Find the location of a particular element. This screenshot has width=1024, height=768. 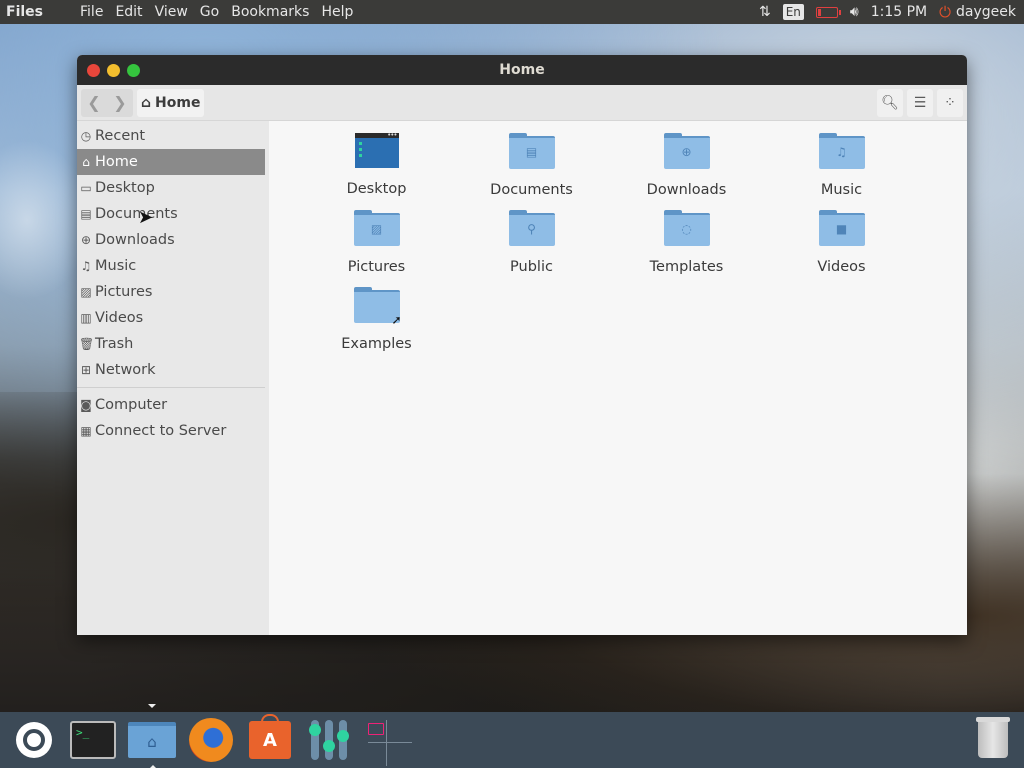

grid-view-icon: ⁘ is located at coordinates (950, 102).